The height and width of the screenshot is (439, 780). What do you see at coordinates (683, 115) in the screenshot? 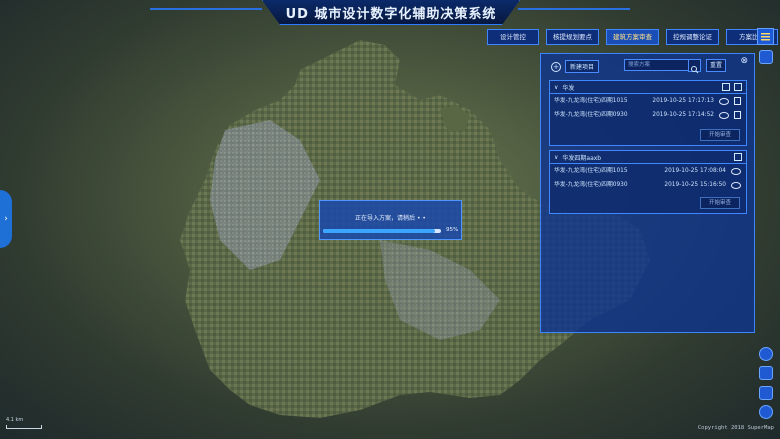
I see `scheme-datetime: 2019-10-25 17:14:52` at bounding box center [683, 115].